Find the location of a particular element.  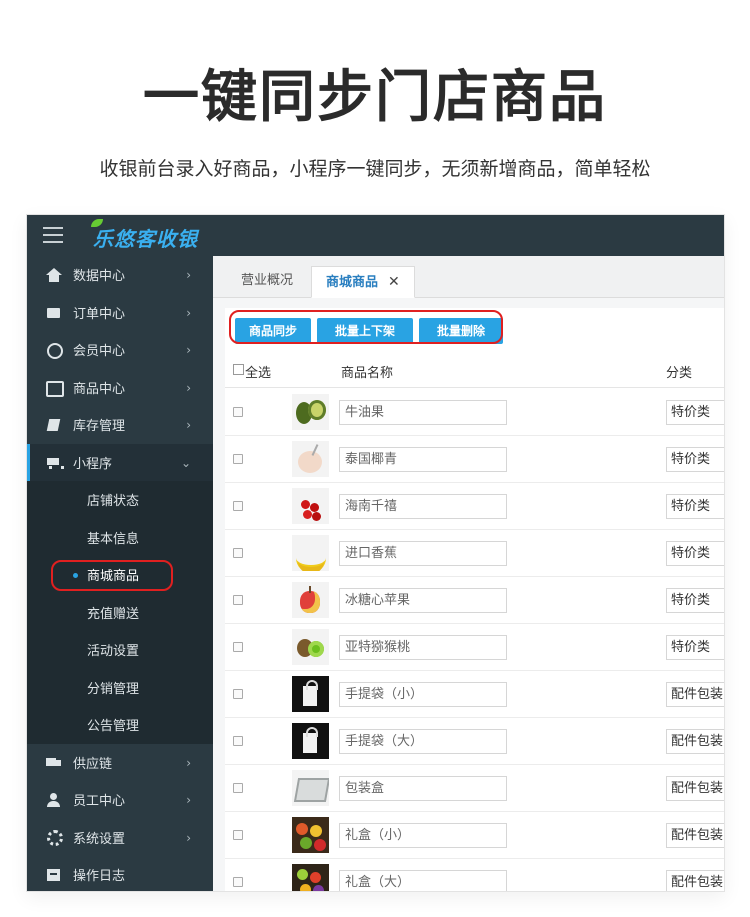

sidebar-item-logs: 操作日志 is located at coordinates (120, 873).